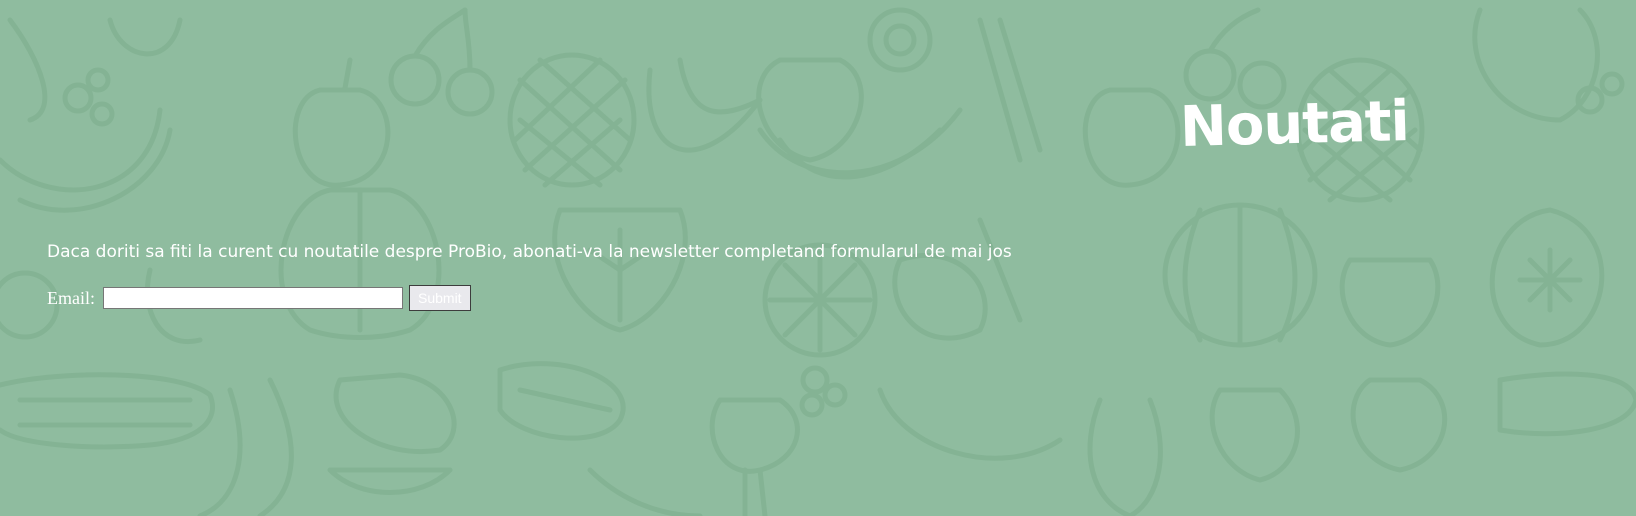 The width and height of the screenshot is (1636, 516). I want to click on submit-button: Submit, so click(440, 298).